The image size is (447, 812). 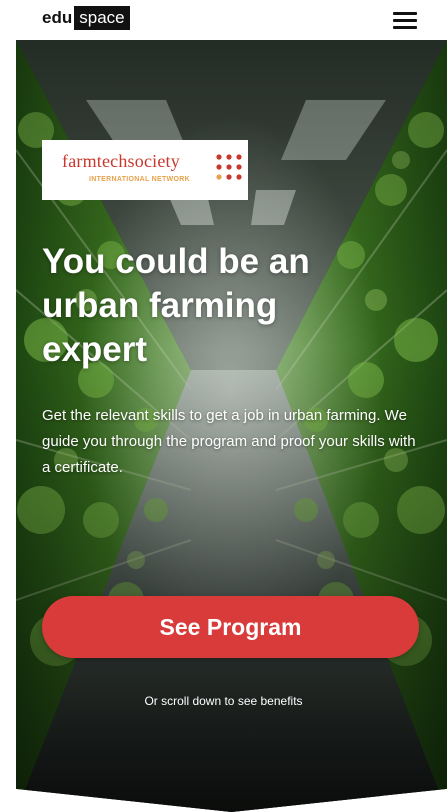 I want to click on hero-headline: You could be an urban farming expert, so click(x=232, y=306).